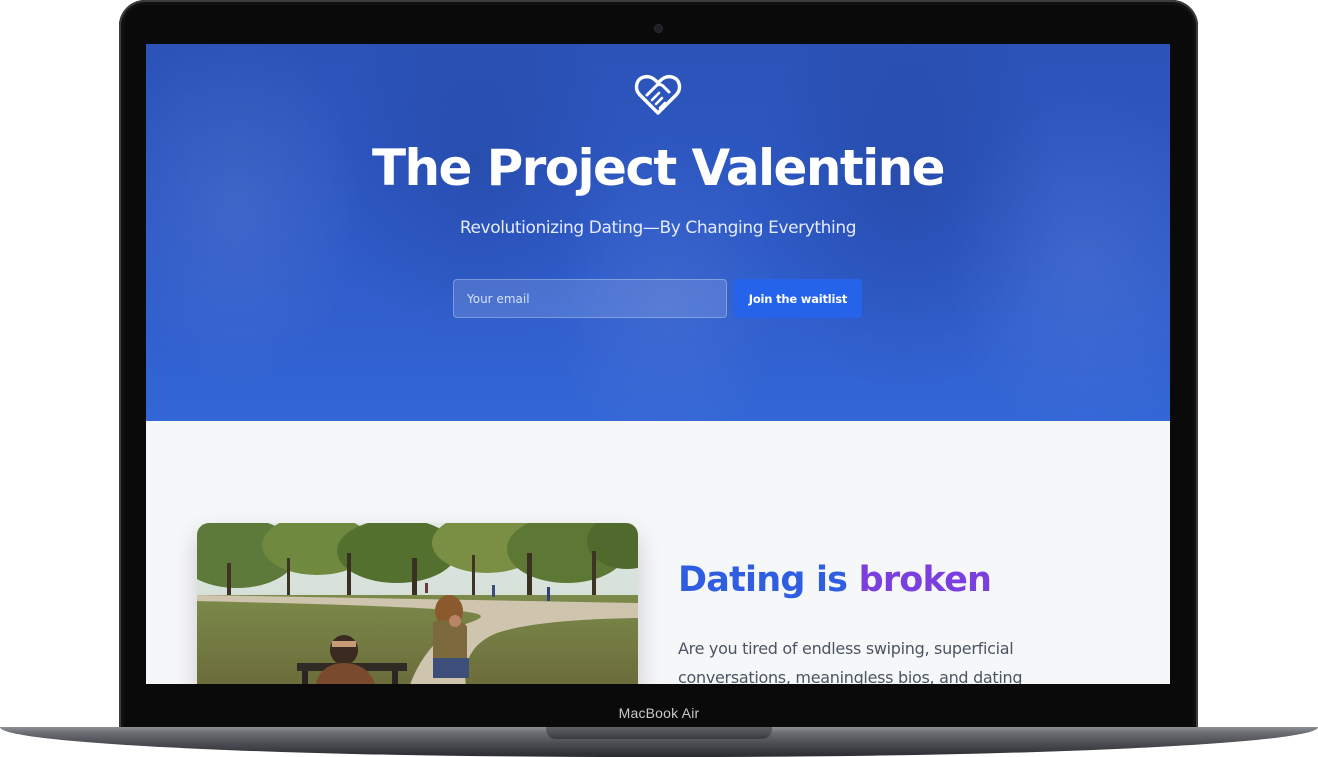 The width and height of the screenshot is (1318, 757). I want to click on section-heading: Dating is broken, so click(835, 580).